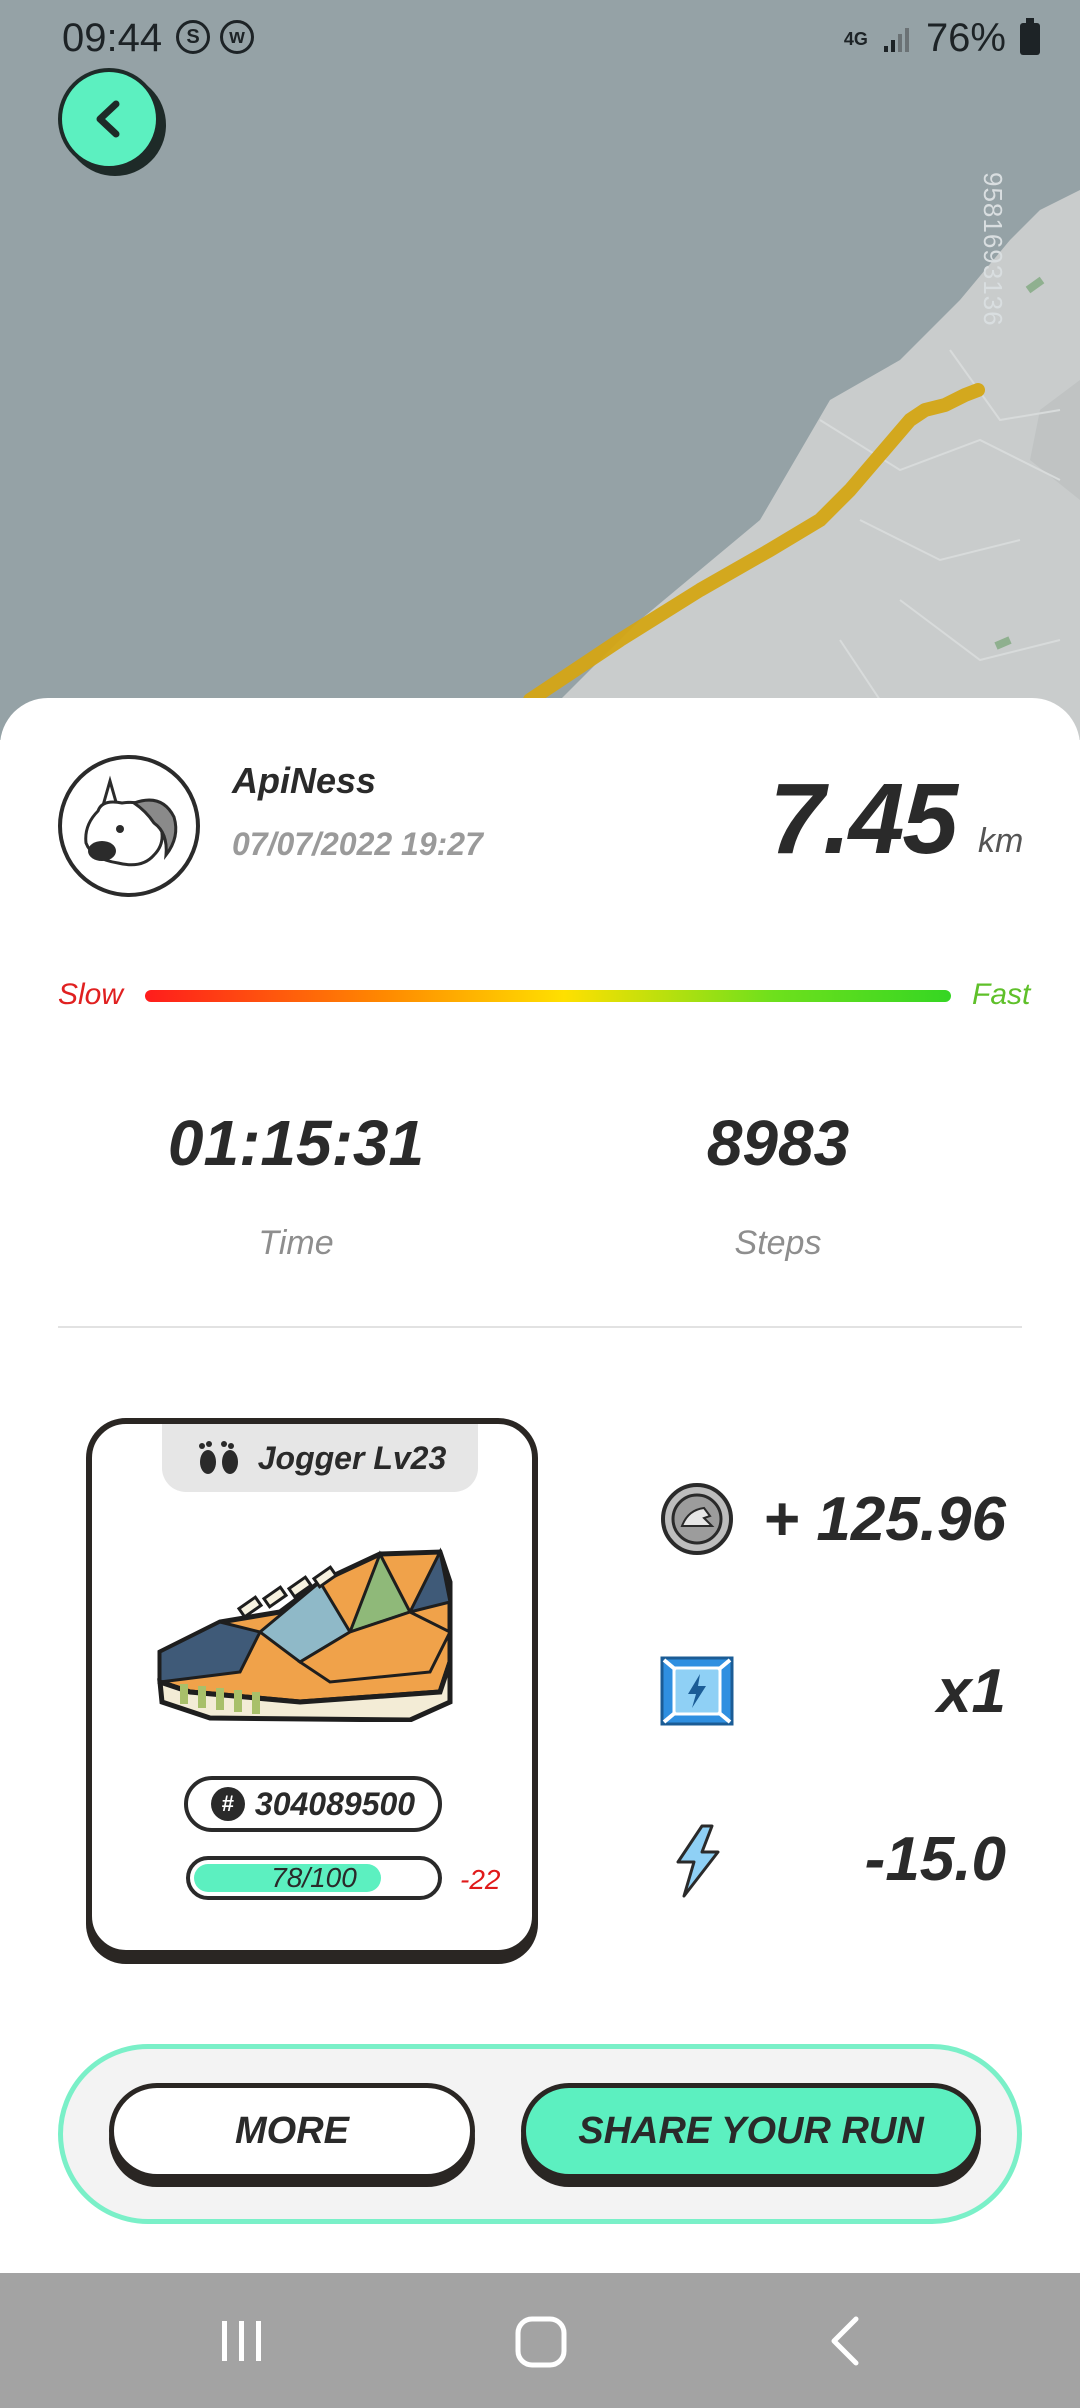 The height and width of the screenshot is (2408, 1080). I want to click on sneaker-type-label: Jogger Lv23, so click(352, 1457).